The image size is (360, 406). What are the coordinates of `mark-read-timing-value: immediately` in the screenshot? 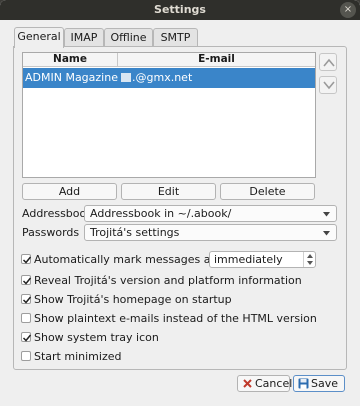 It's located at (248, 259).